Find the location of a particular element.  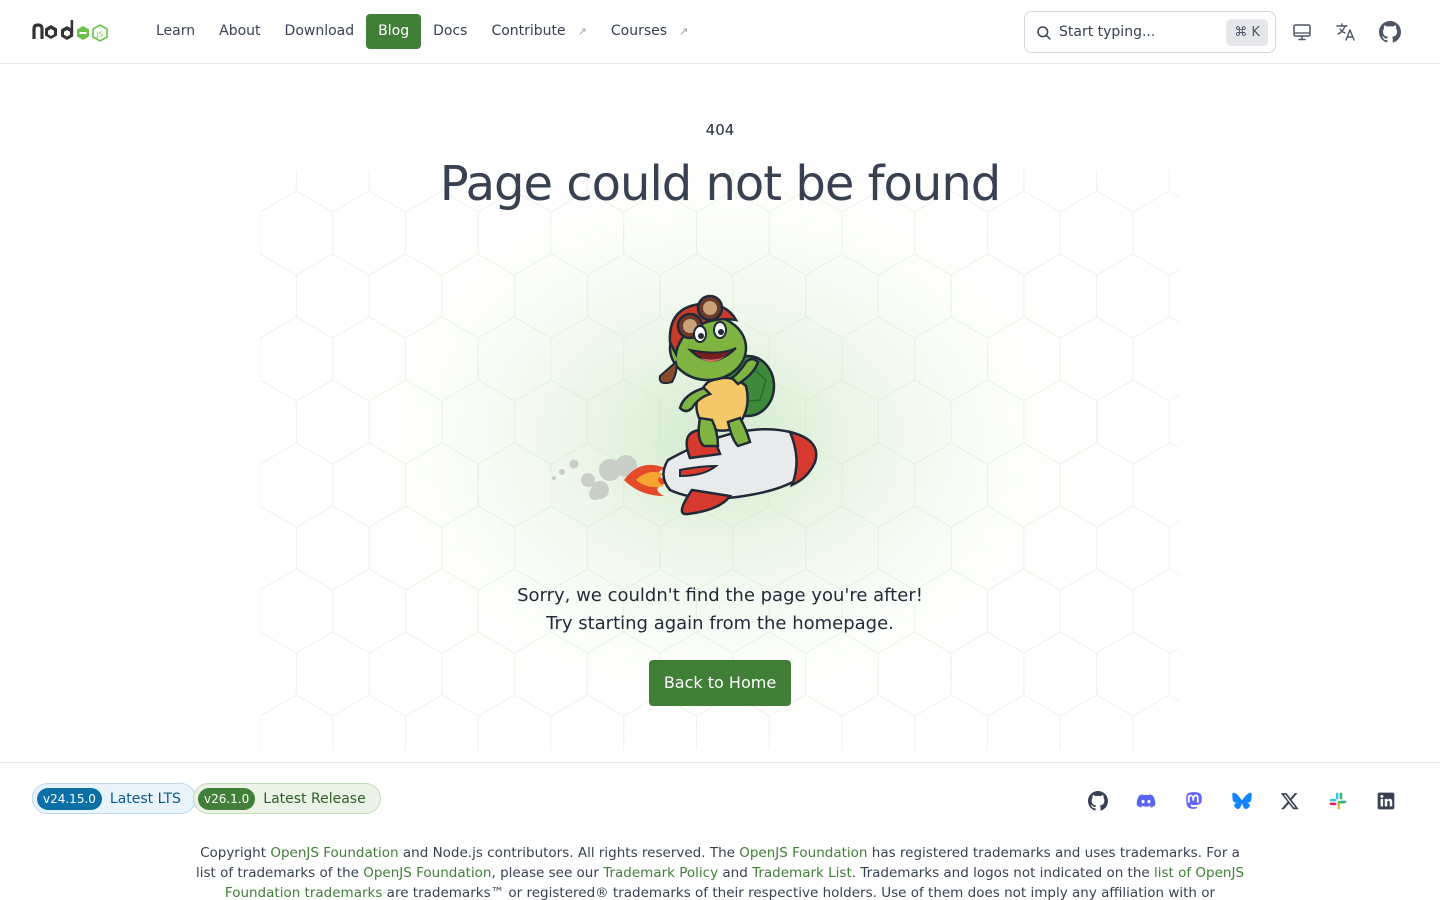

smoke-icon is located at coordinates (594, 477).